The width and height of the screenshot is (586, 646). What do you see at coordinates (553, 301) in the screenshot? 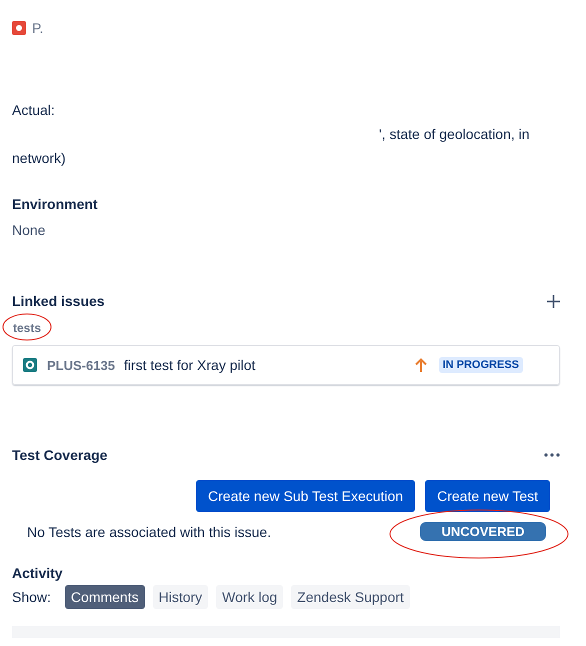
I see `add-icon` at bounding box center [553, 301].